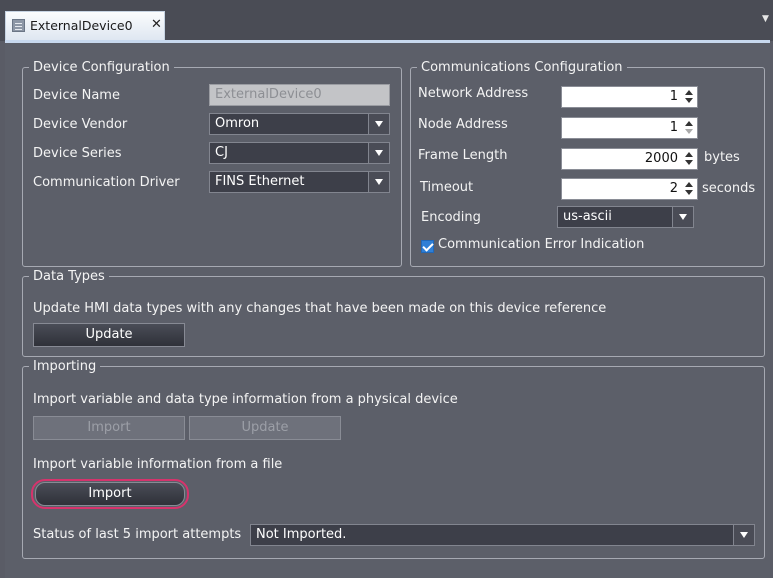  I want to click on import-status-select: Not Imported., so click(502, 535).